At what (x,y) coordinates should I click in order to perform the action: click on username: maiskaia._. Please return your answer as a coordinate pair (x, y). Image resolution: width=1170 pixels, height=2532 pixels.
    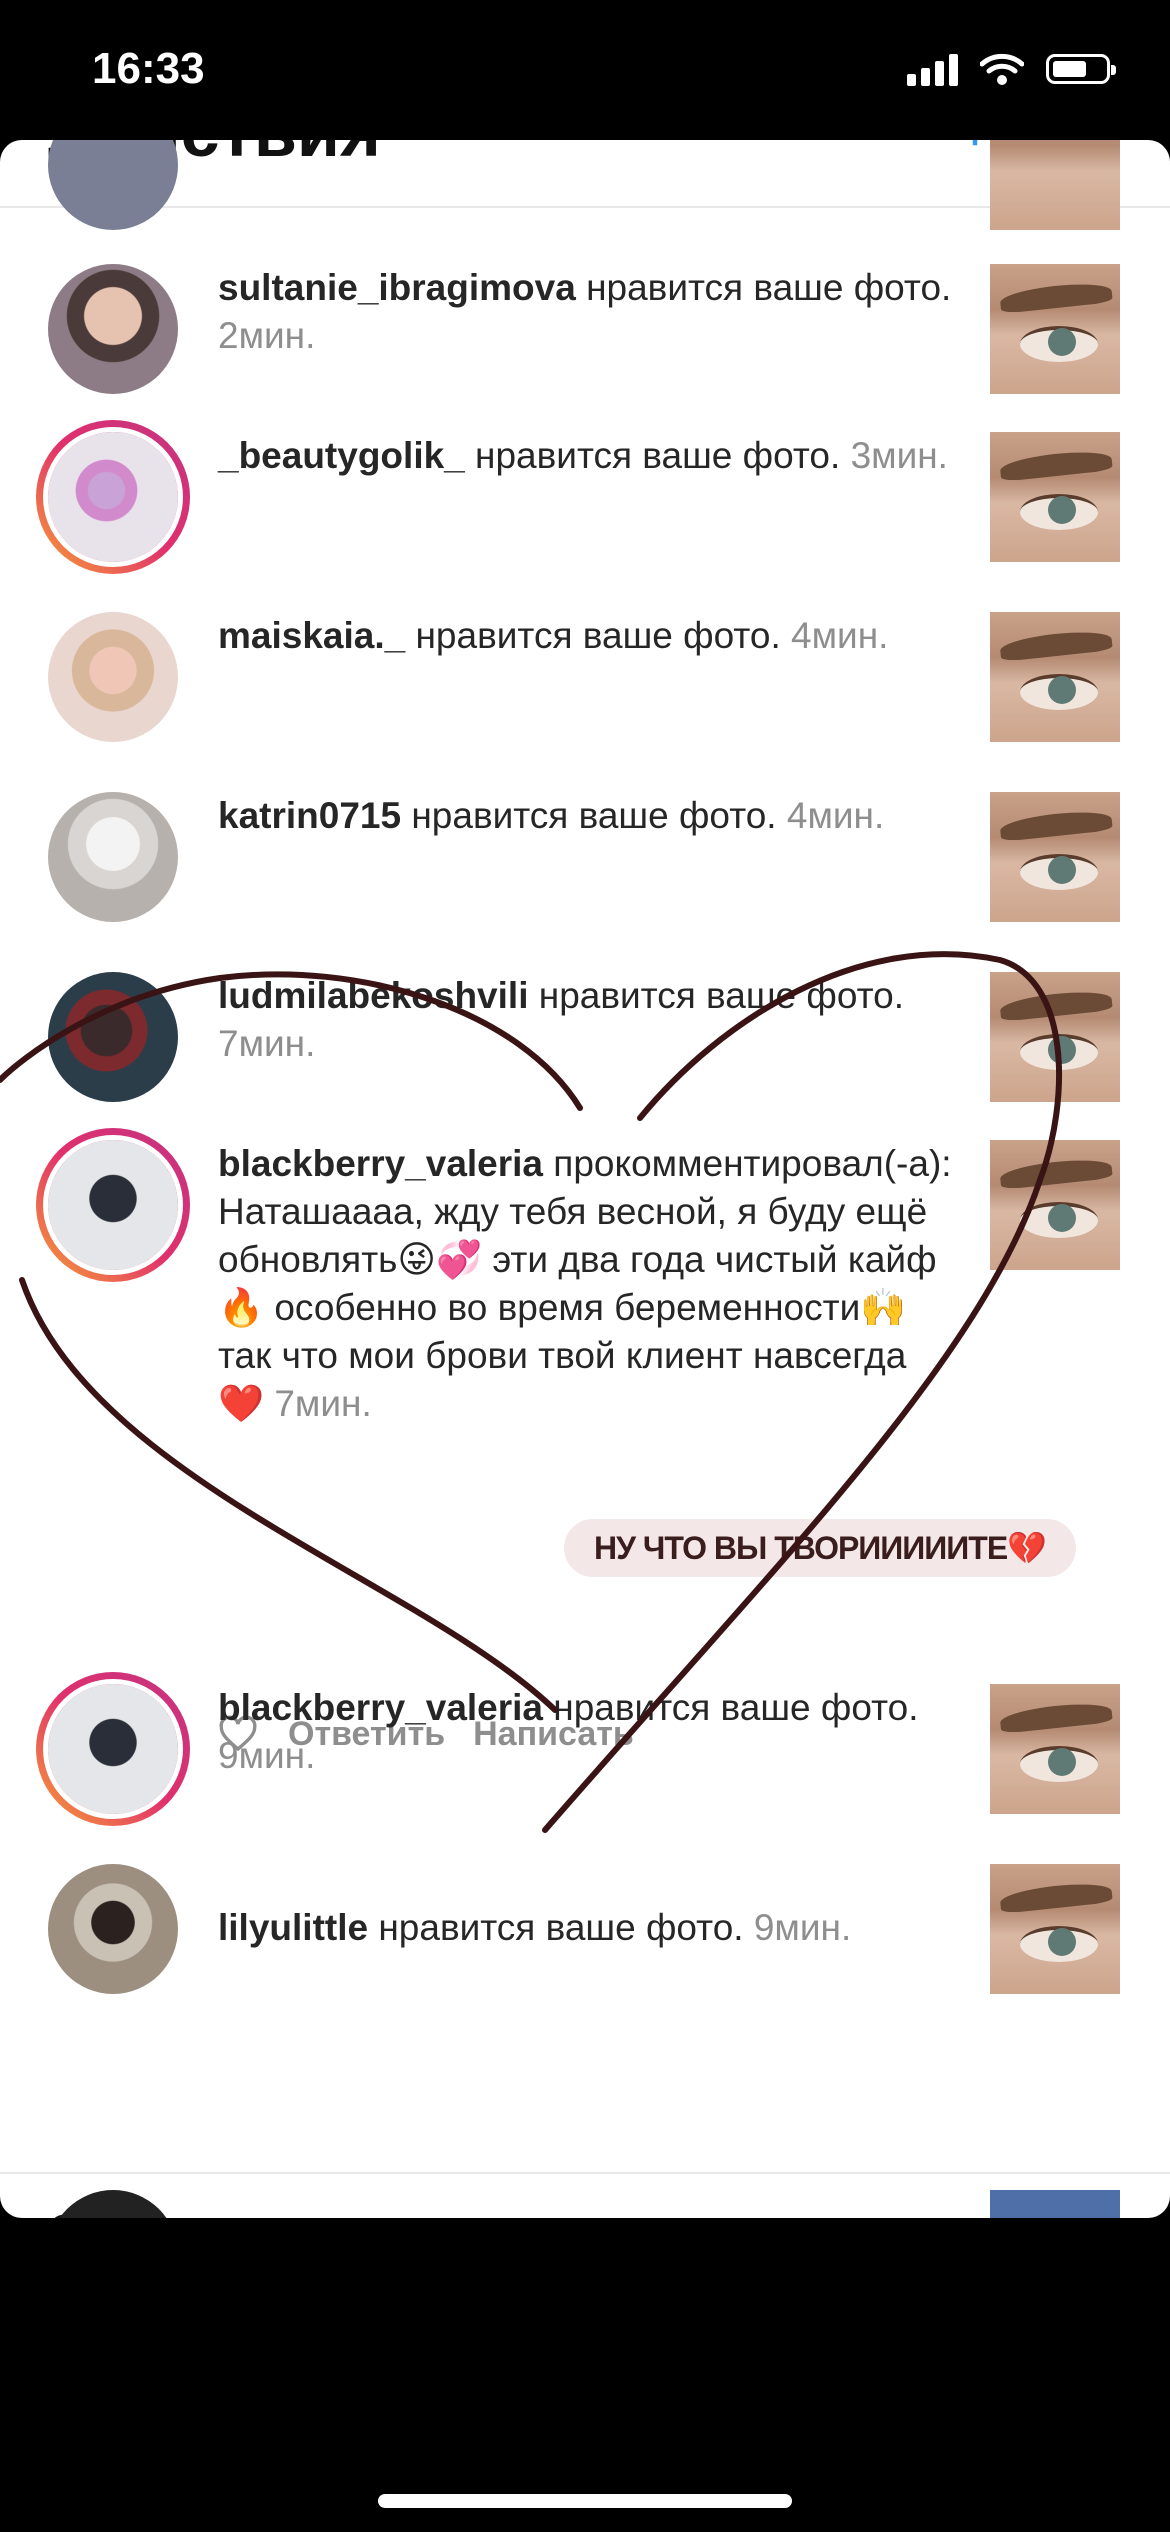
    Looking at the image, I should click on (311, 635).